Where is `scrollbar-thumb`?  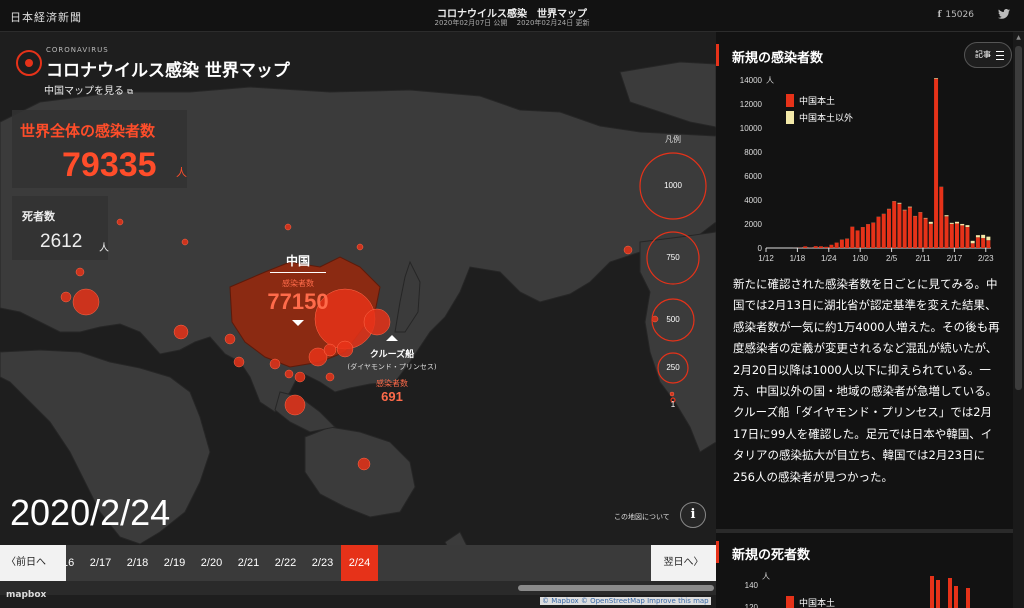
scrollbar-thumb is located at coordinates (616, 588).